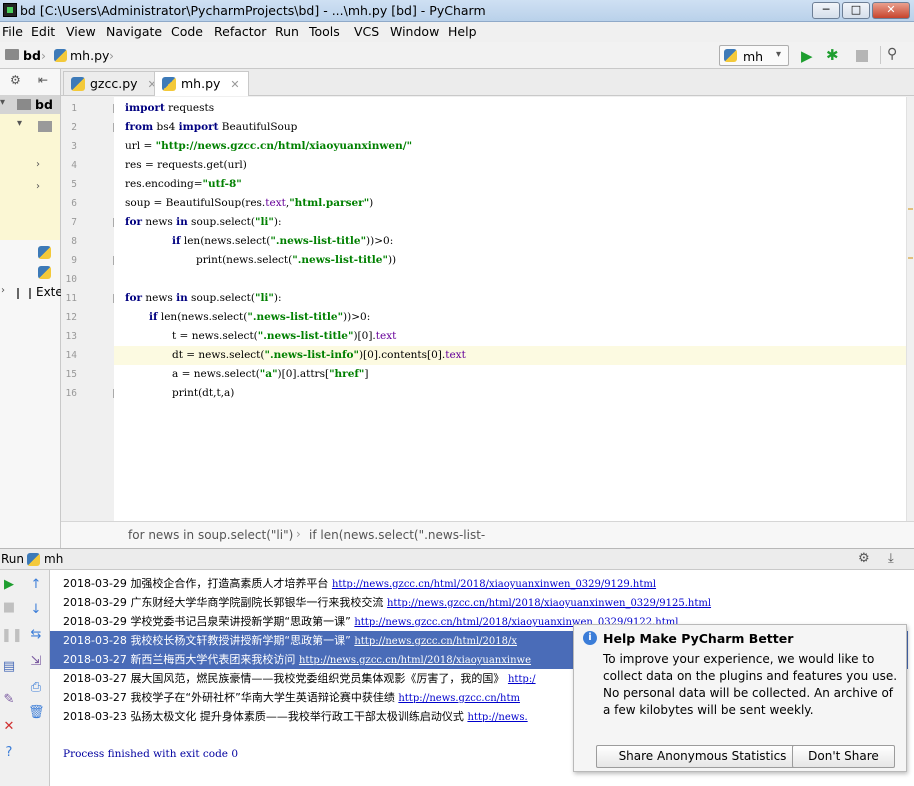 The height and width of the screenshot is (786, 914). What do you see at coordinates (53, 559) in the screenshot?
I see `run-config-name: mh` at bounding box center [53, 559].